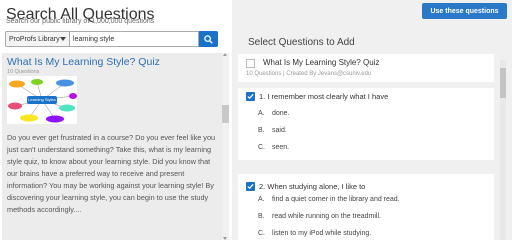 This screenshot has width=512, height=240. I want to click on option-text: done., so click(281, 113).